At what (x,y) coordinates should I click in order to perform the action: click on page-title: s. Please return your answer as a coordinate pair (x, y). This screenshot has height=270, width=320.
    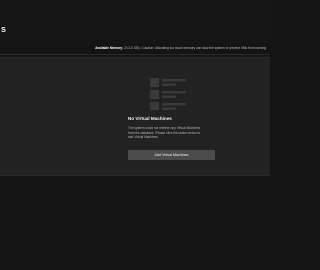
    Looking at the image, I should click on (4, 29).